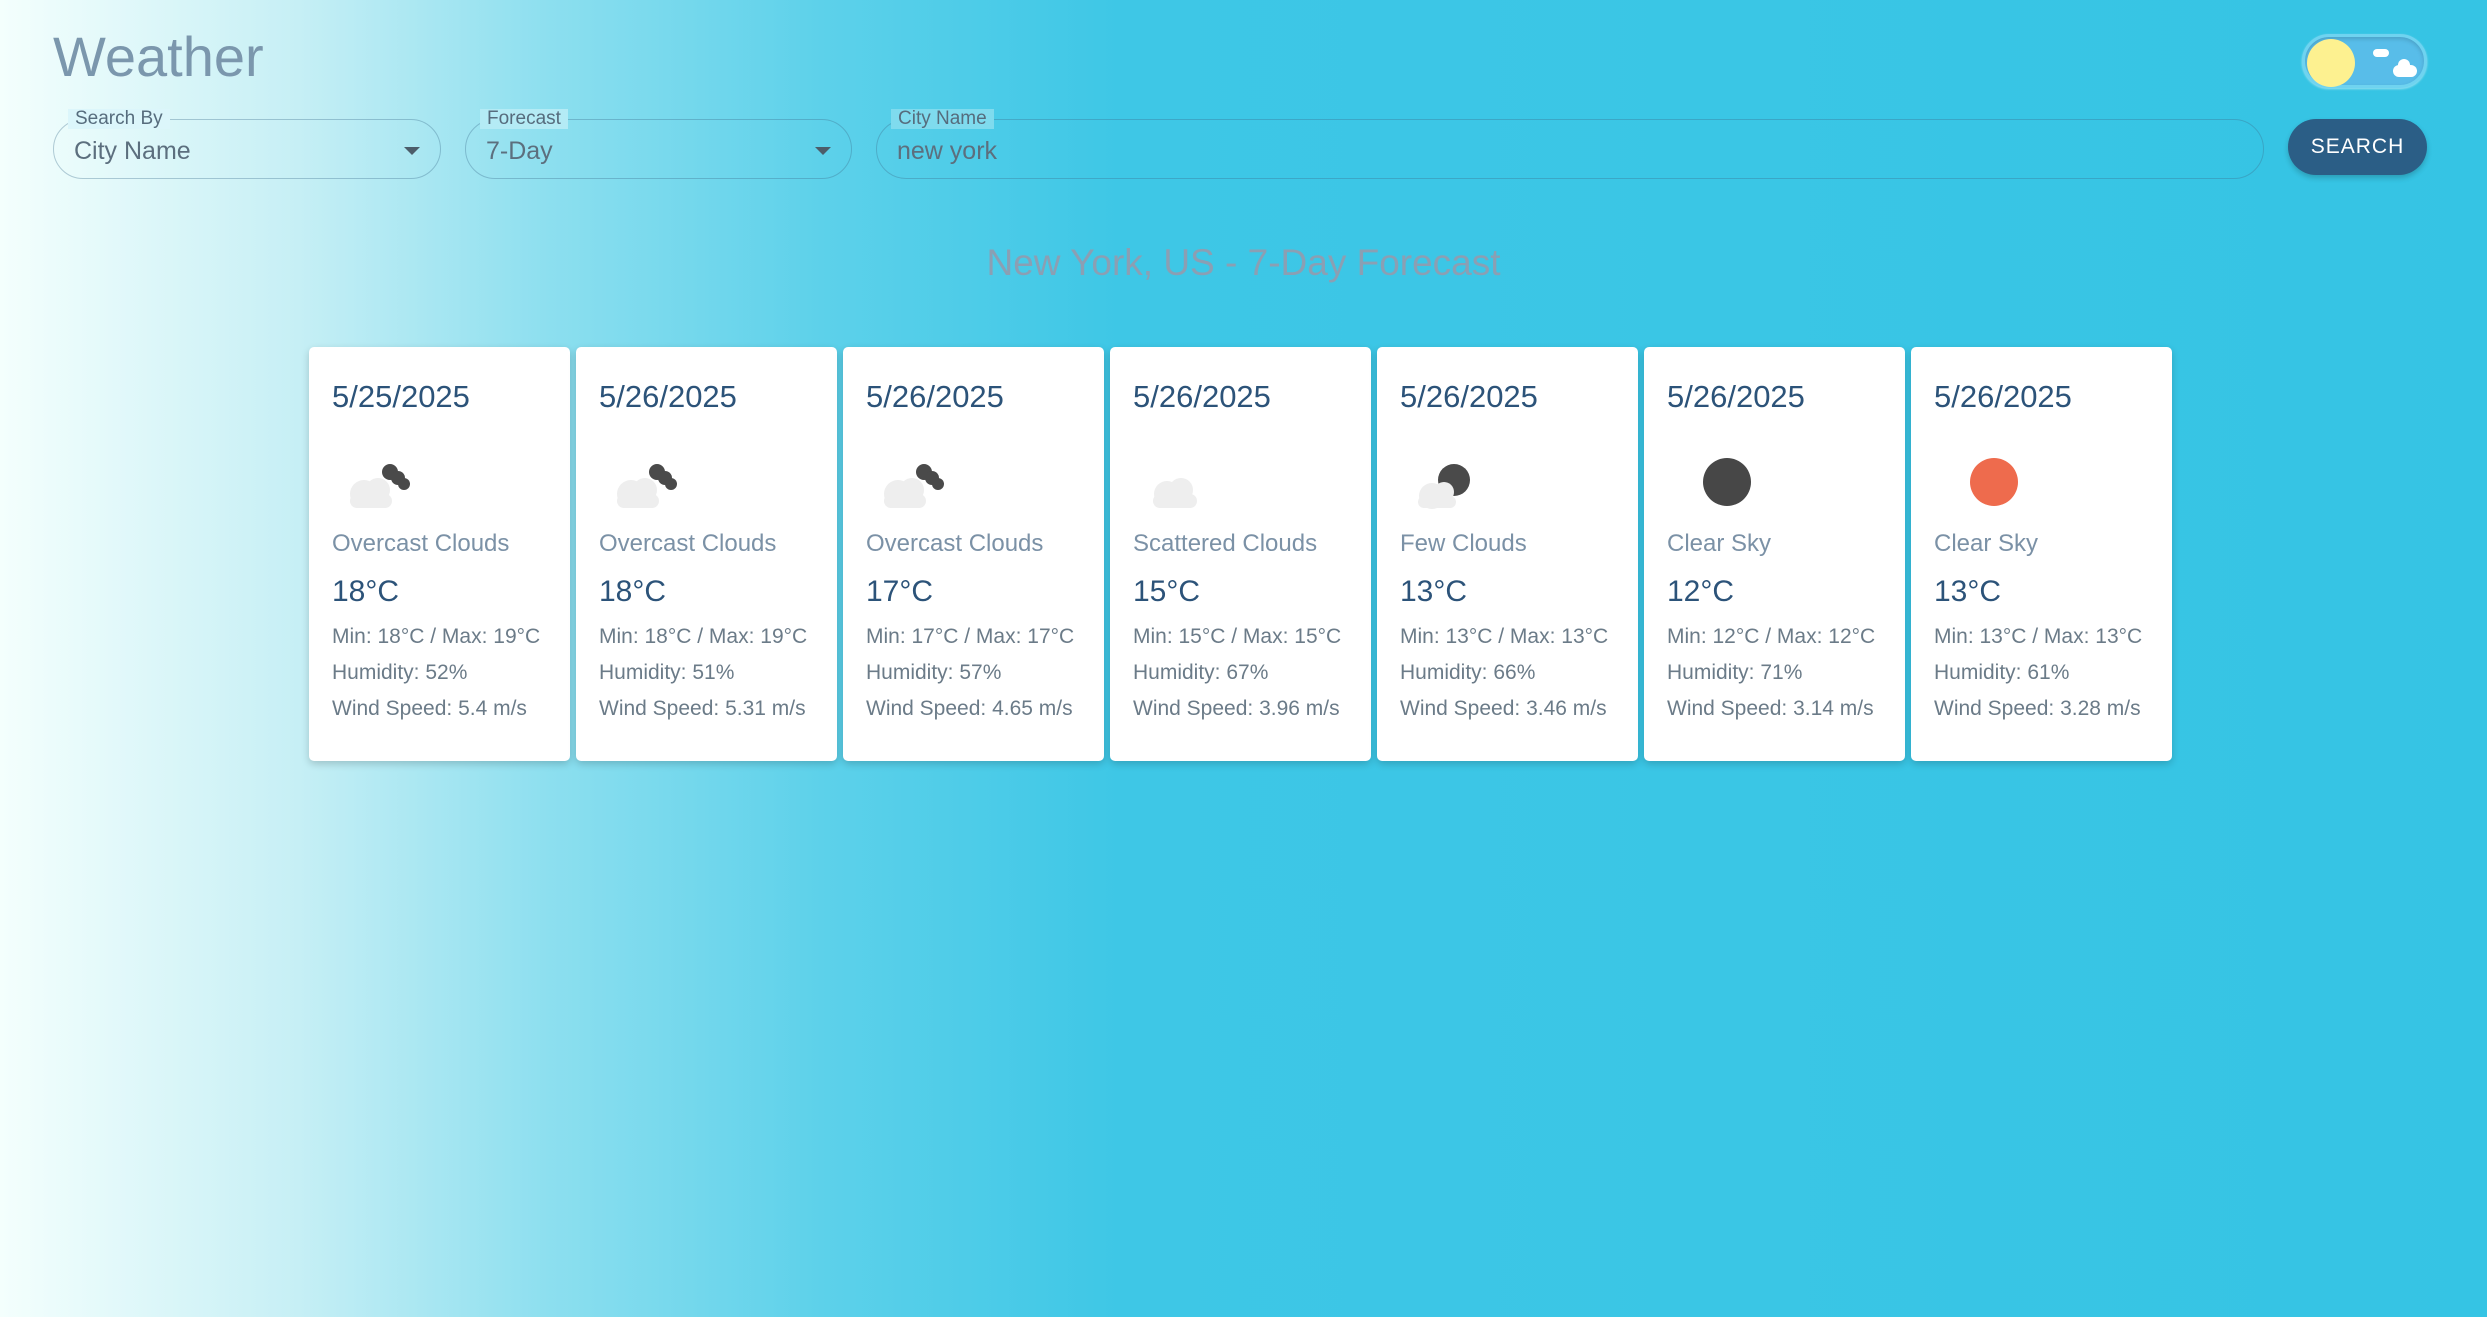 The height and width of the screenshot is (1317, 2487). Describe the element at coordinates (1994, 482) in the screenshot. I see `clear-sky-day-icon` at that location.